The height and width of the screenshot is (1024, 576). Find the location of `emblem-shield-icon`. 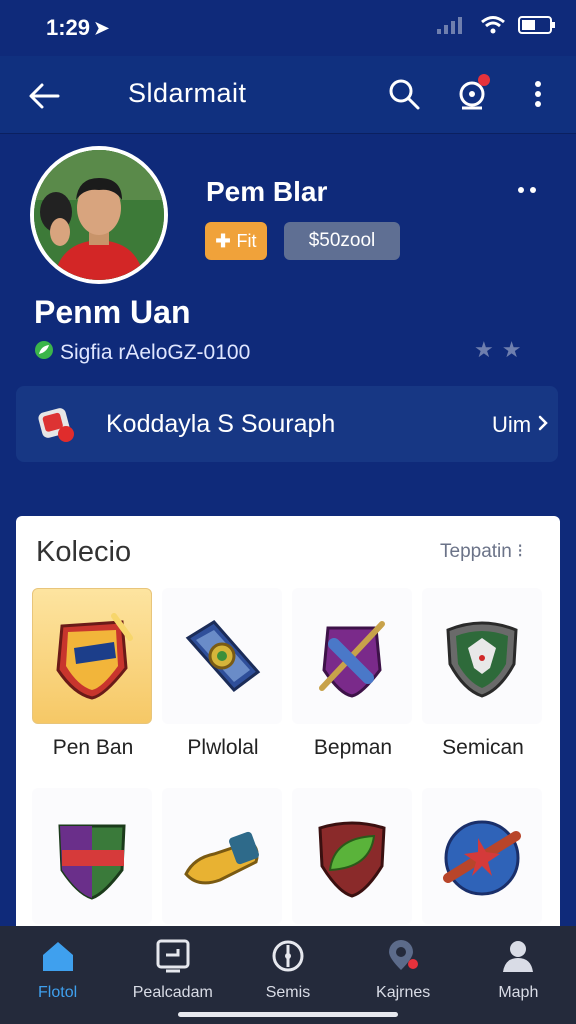

emblem-shield-icon is located at coordinates (92, 656).